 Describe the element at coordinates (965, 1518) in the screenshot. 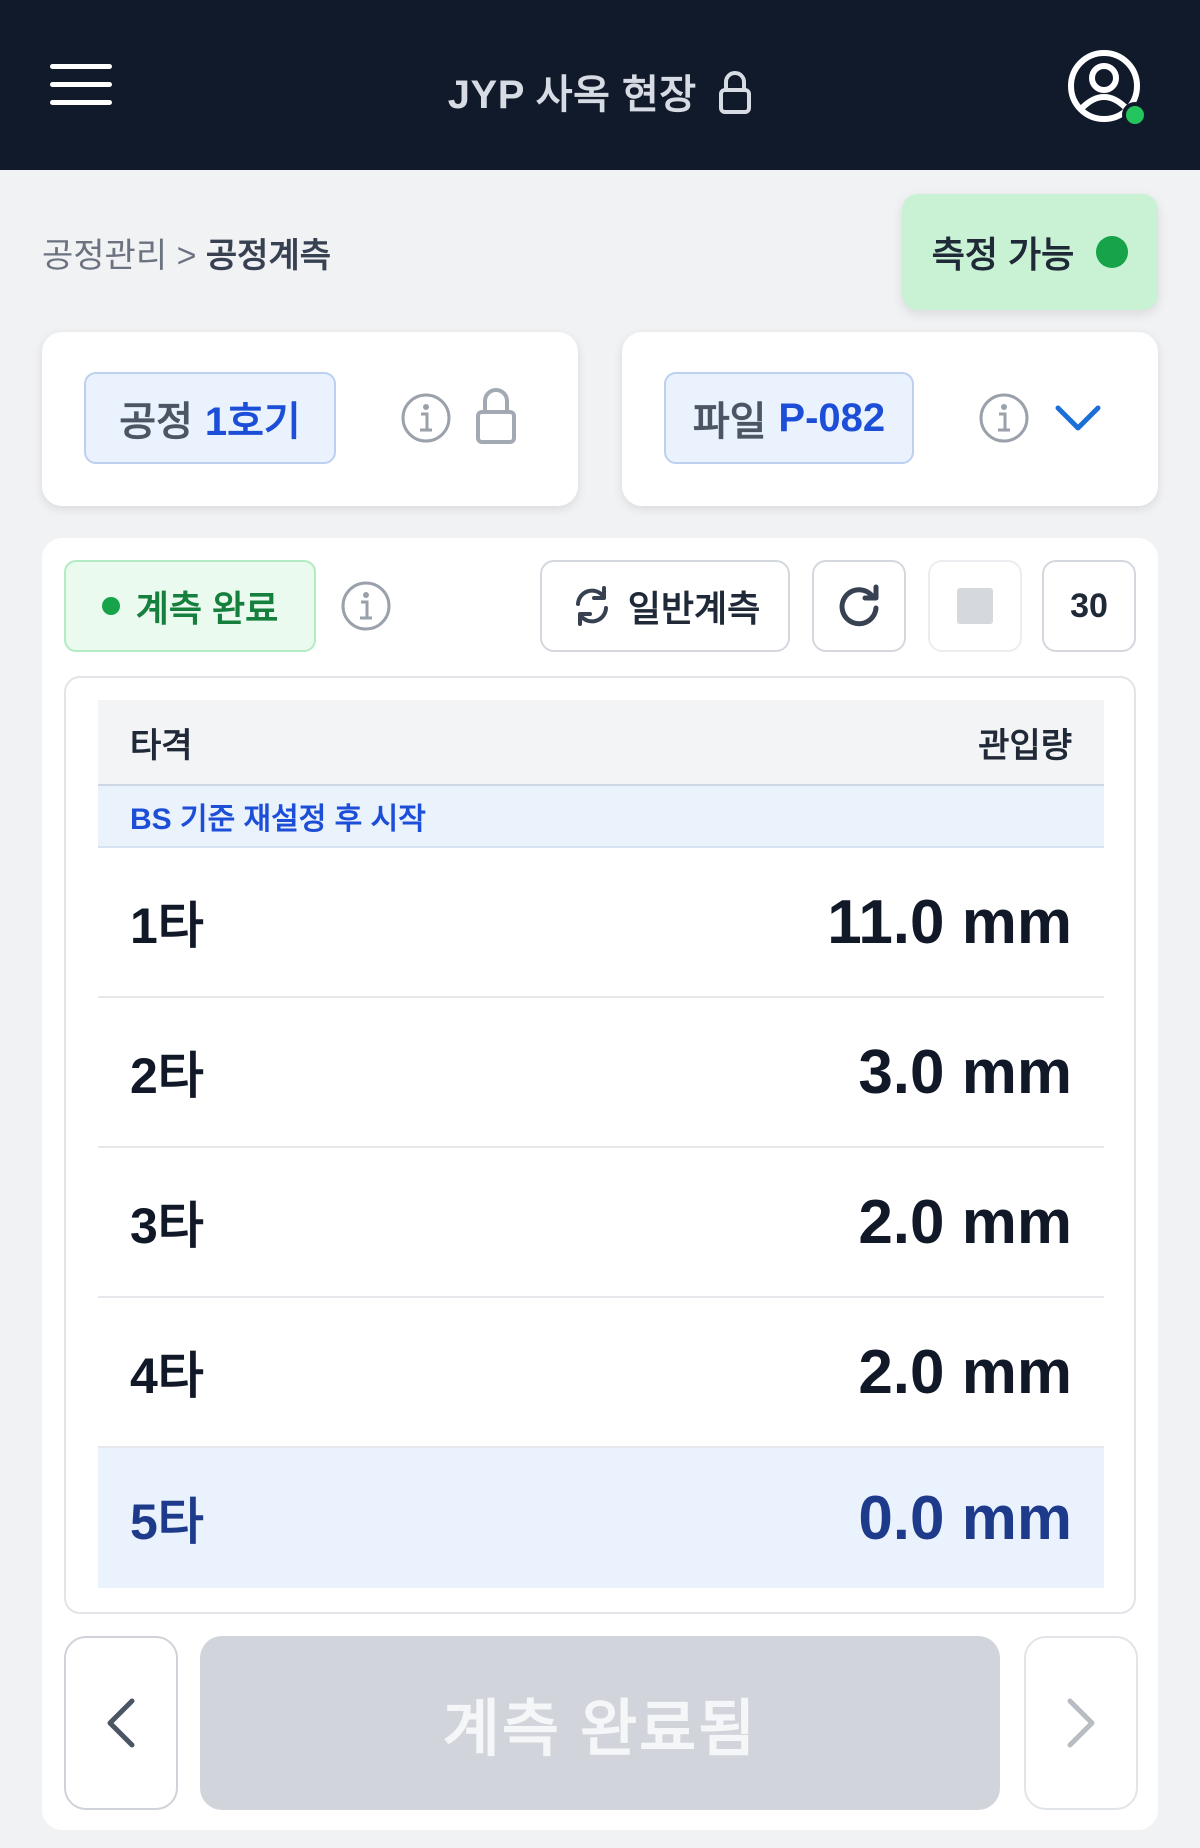

I see `penetration-value: 0.0 mm` at that location.